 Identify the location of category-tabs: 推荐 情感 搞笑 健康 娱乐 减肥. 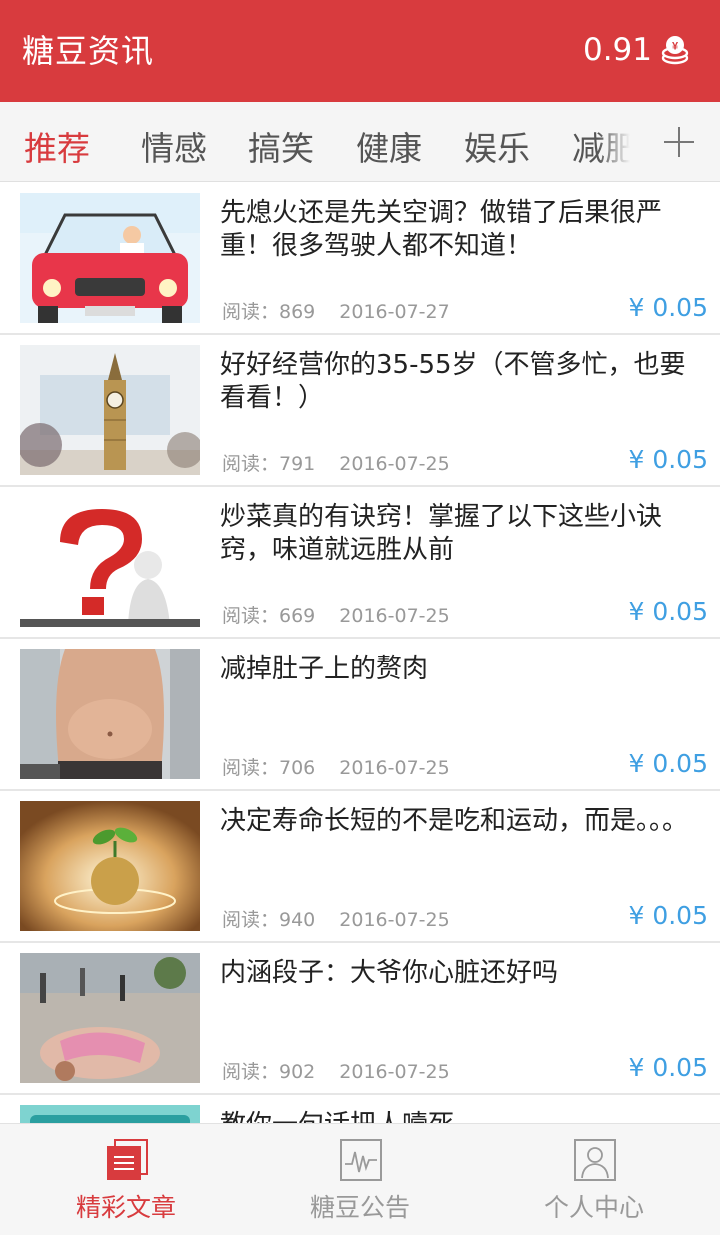
(360, 142).